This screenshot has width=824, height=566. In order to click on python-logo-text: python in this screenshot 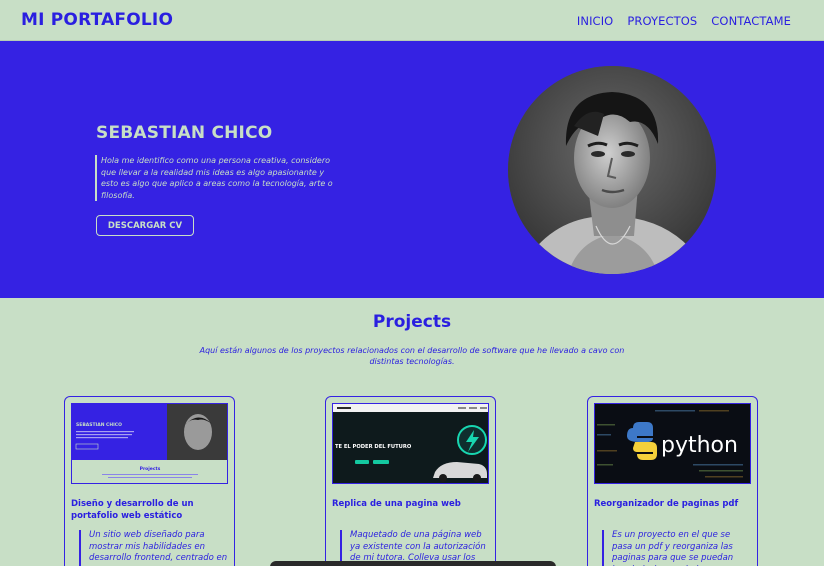, I will do `click(699, 445)`.